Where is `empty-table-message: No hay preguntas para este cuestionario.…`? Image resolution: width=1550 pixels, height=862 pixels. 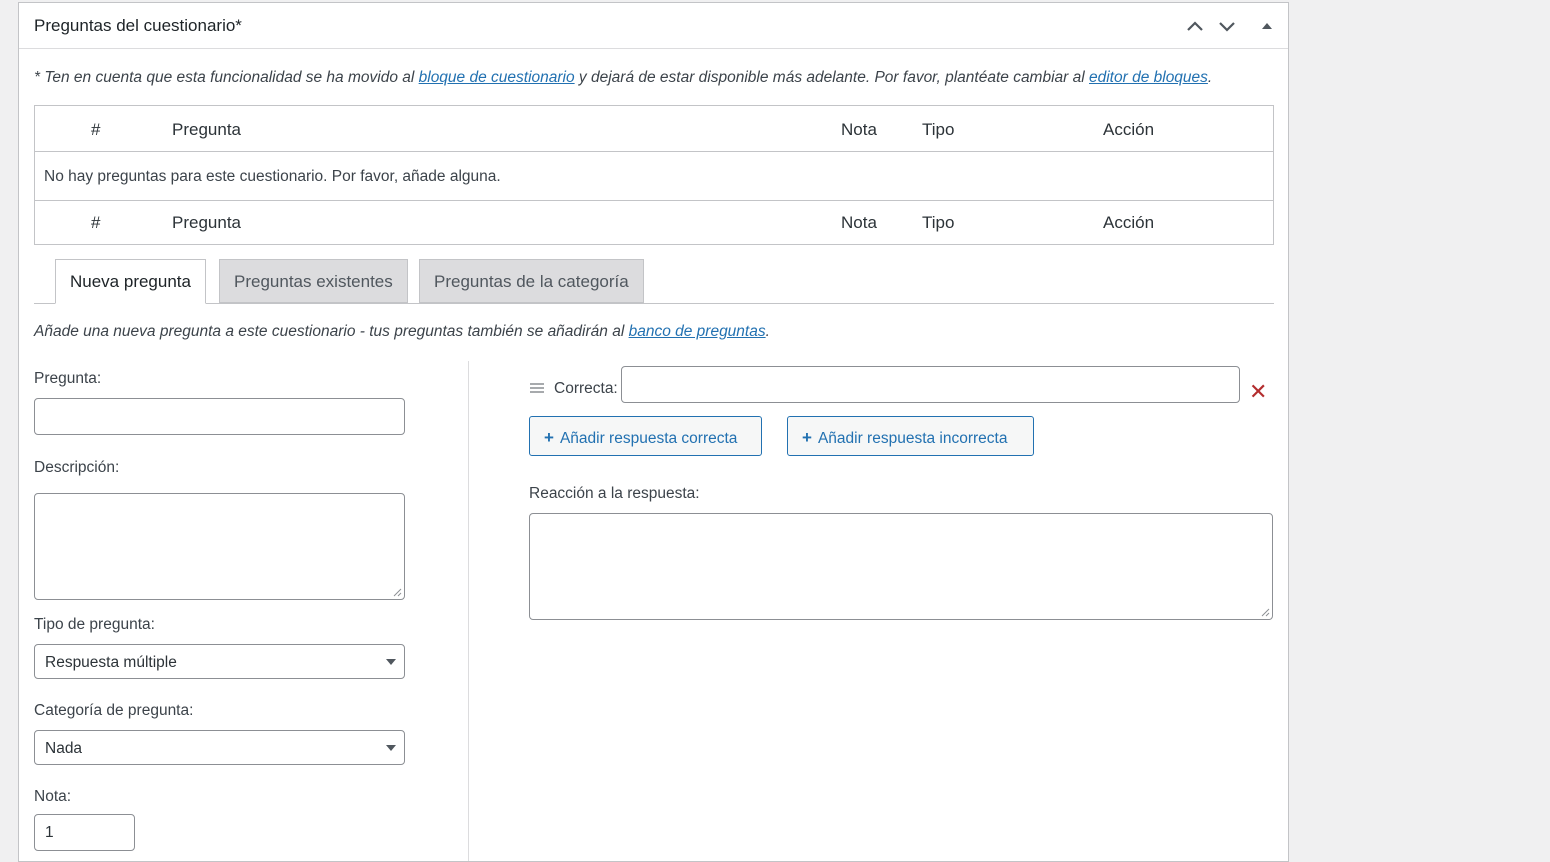 empty-table-message: No hay preguntas para este cuestionario.… is located at coordinates (272, 176).